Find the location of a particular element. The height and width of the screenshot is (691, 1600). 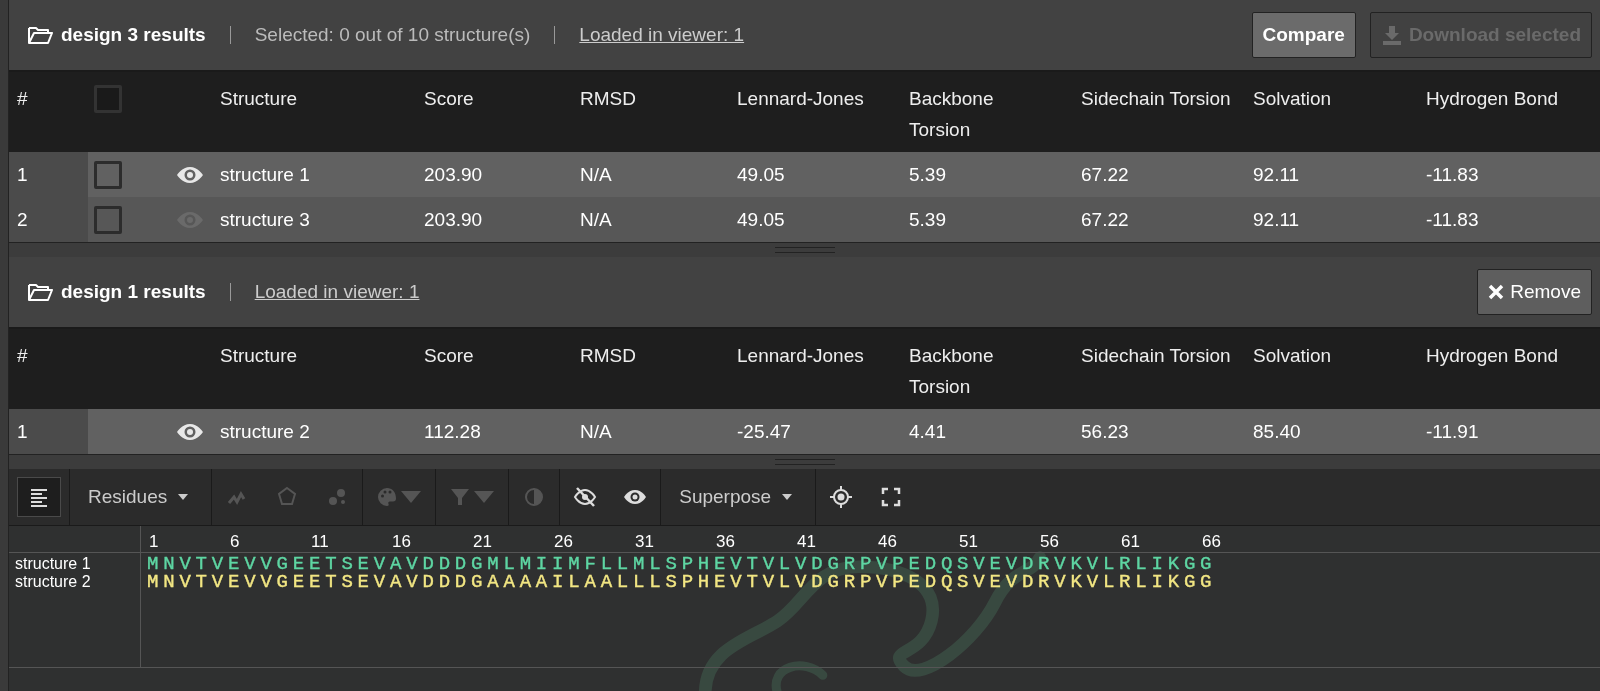

panel-title: design 1 results is located at coordinates (133, 292).